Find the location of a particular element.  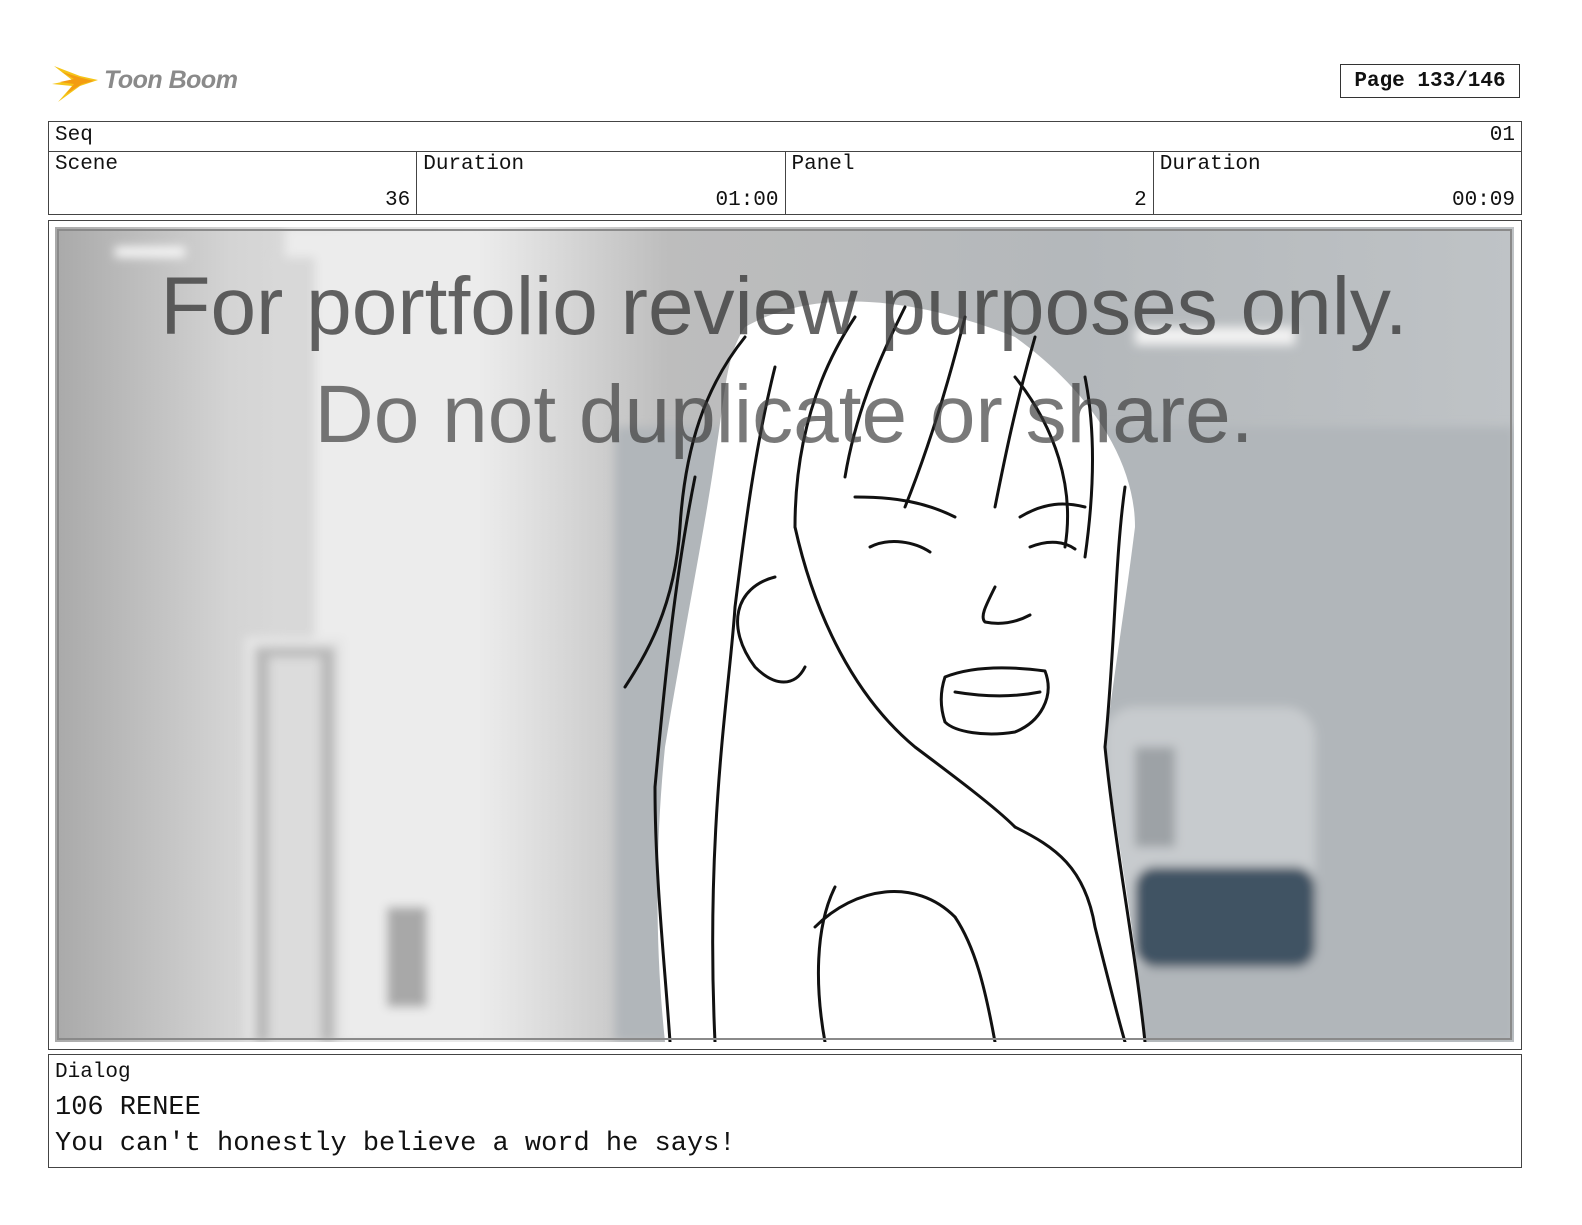

scene-label: Scene is located at coordinates (87, 164).